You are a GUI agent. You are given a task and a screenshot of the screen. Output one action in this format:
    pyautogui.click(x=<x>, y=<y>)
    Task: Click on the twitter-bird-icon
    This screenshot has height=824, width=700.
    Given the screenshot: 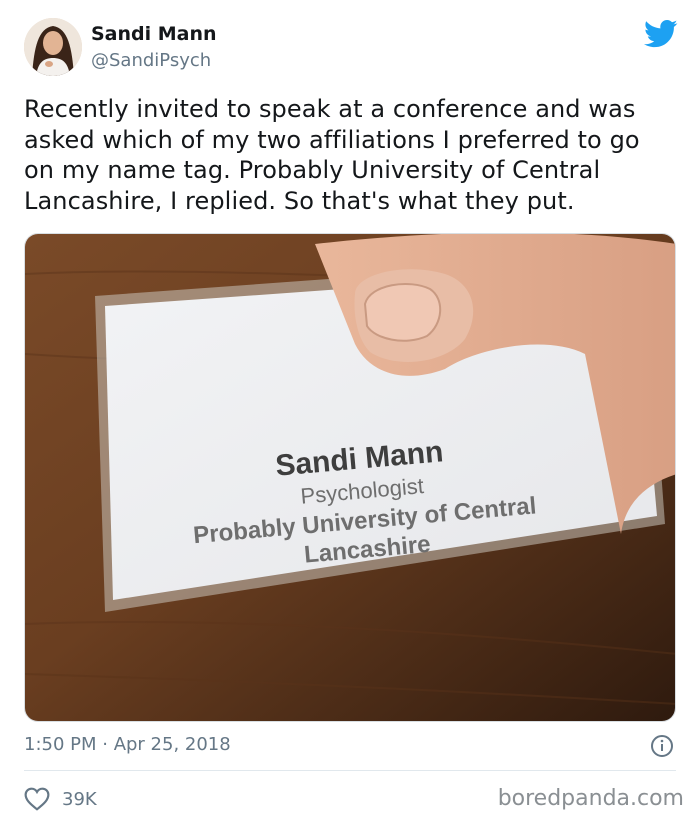 What is the action you would take?
    pyautogui.click(x=661, y=34)
    